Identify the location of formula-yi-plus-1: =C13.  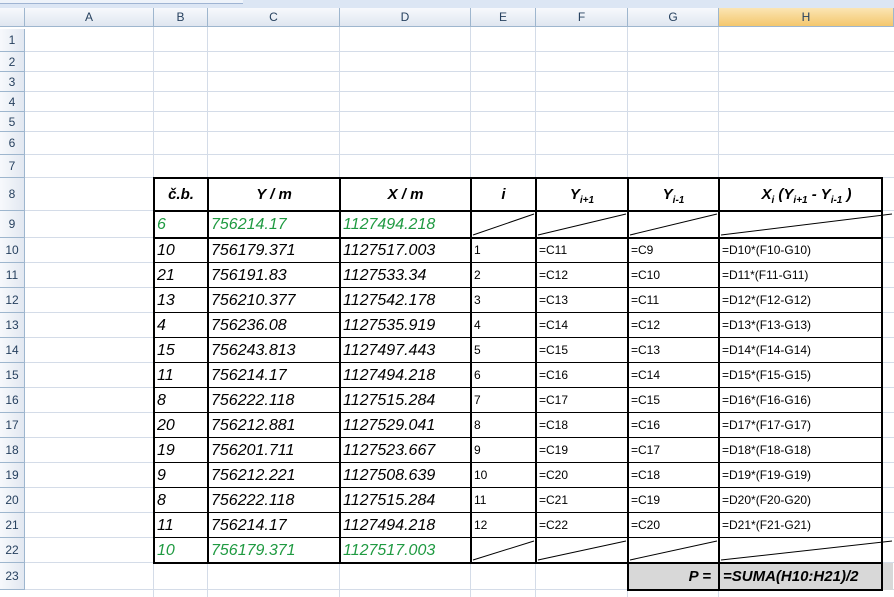
(554, 300).